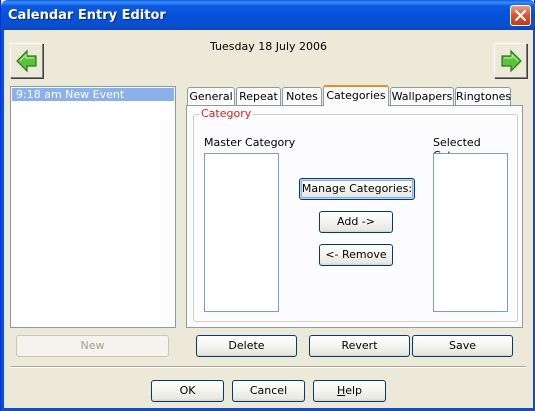  What do you see at coordinates (356, 95) in the screenshot?
I see `tab-categories: Categories` at bounding box center [356, 95].